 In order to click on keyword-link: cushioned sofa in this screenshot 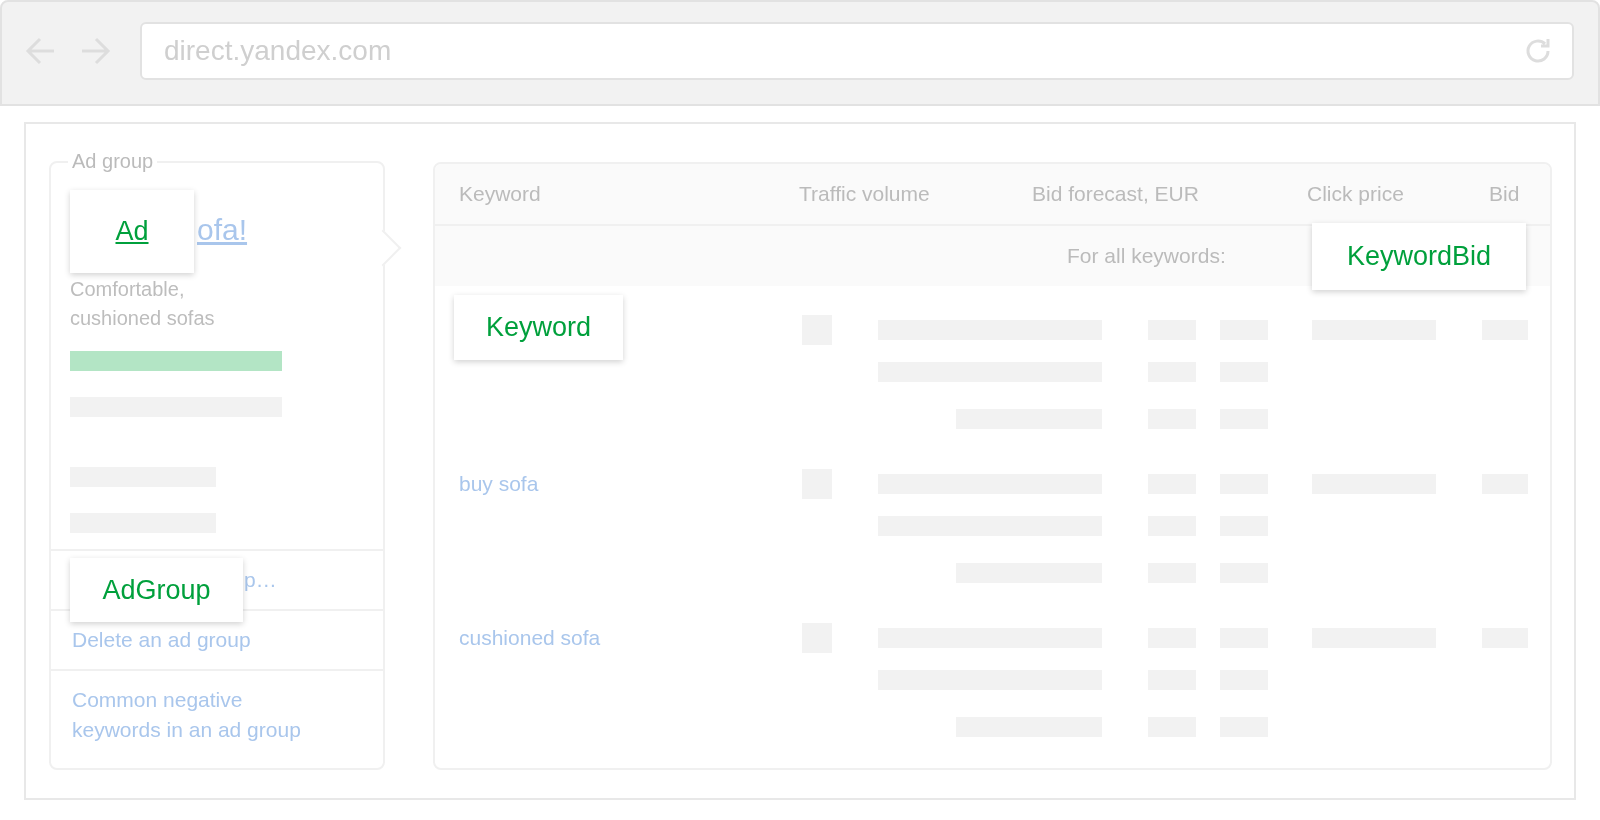, I will do `click(530, 637)`.